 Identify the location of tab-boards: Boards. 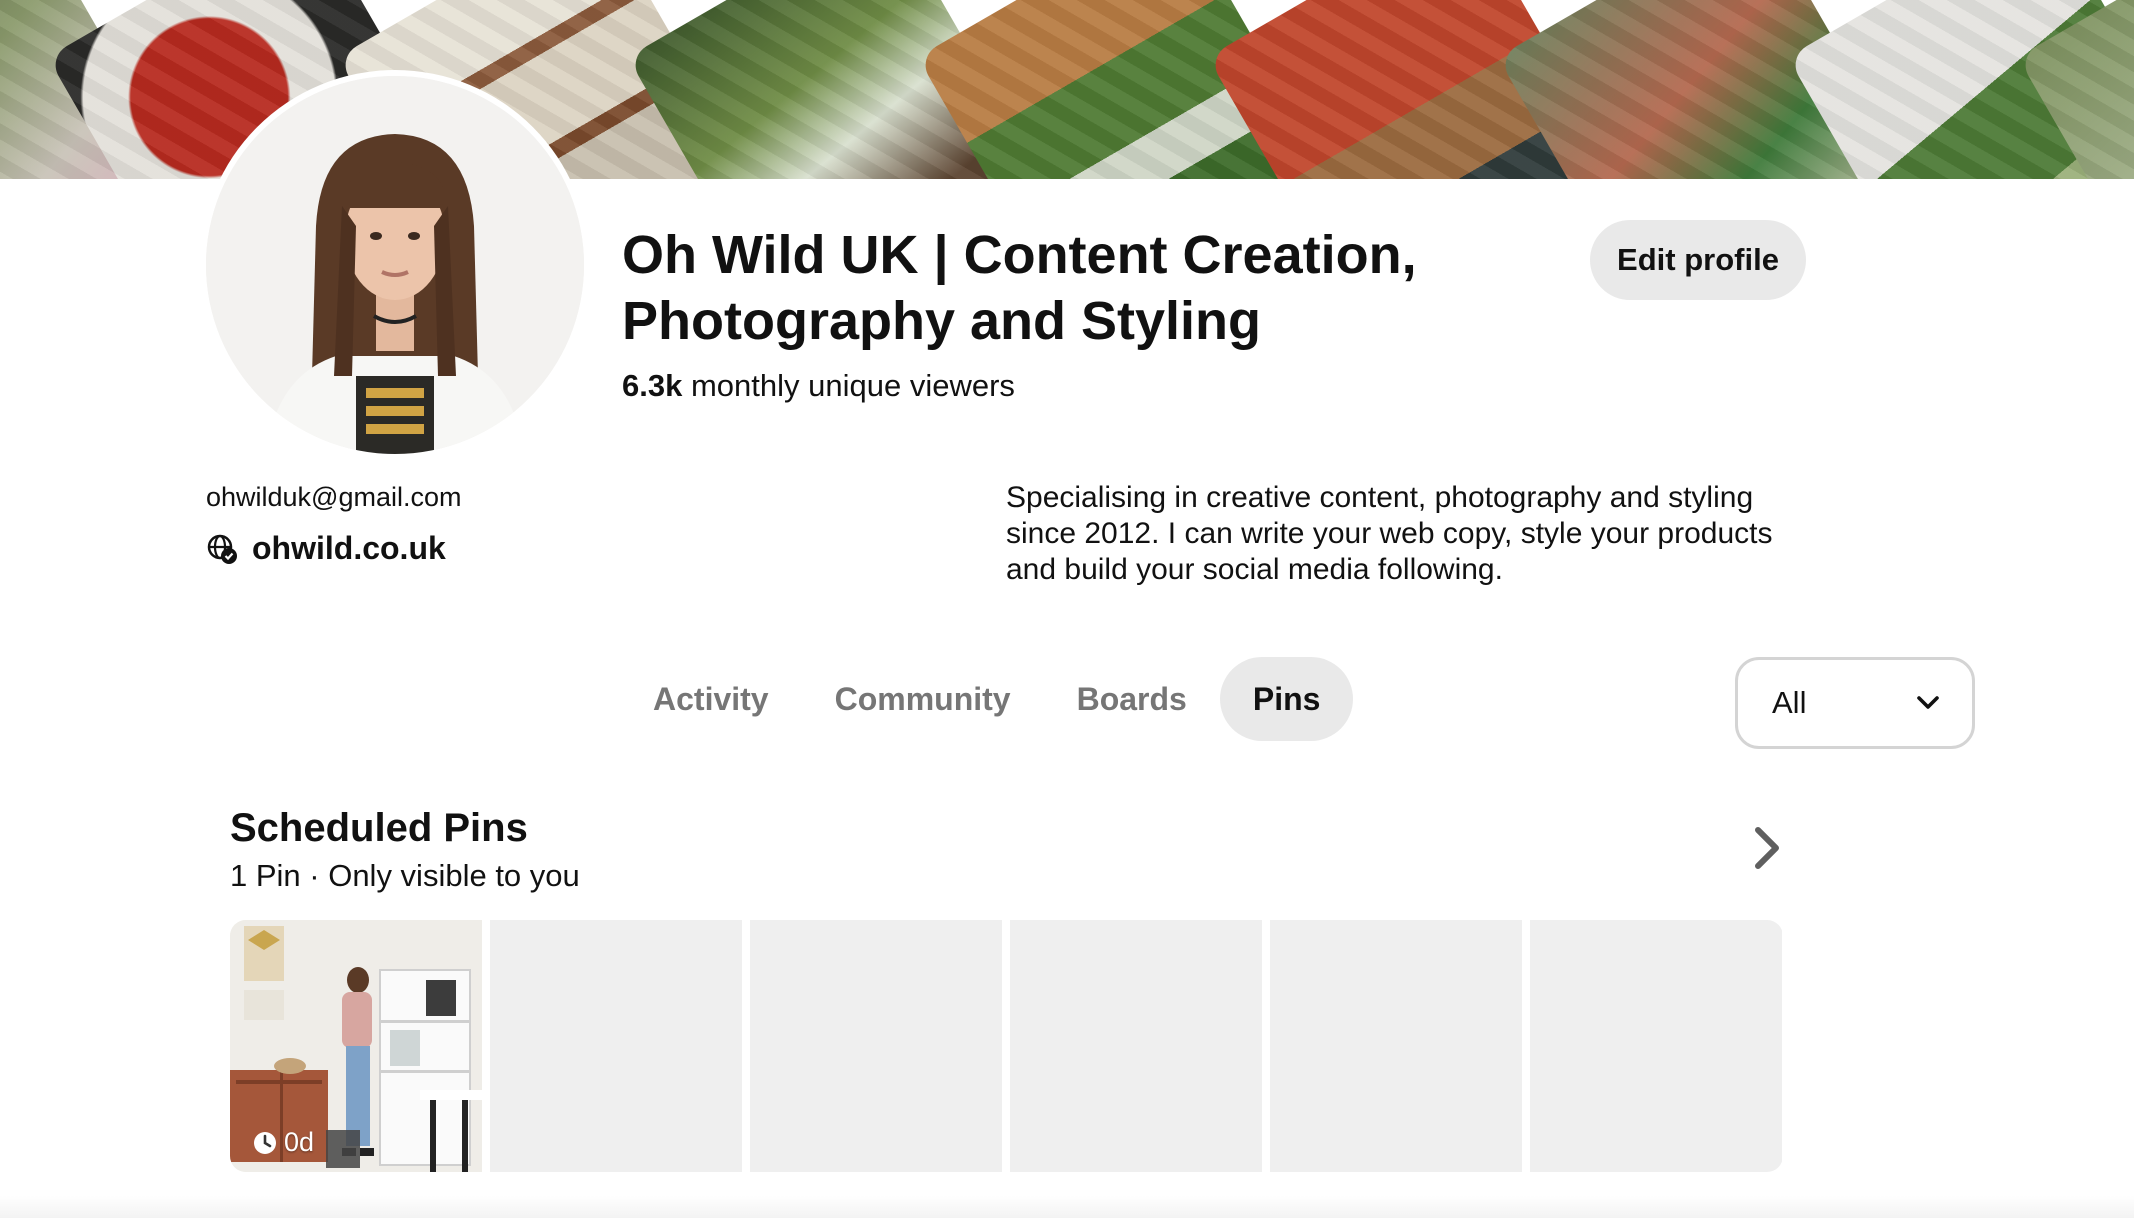
(1132, 699).